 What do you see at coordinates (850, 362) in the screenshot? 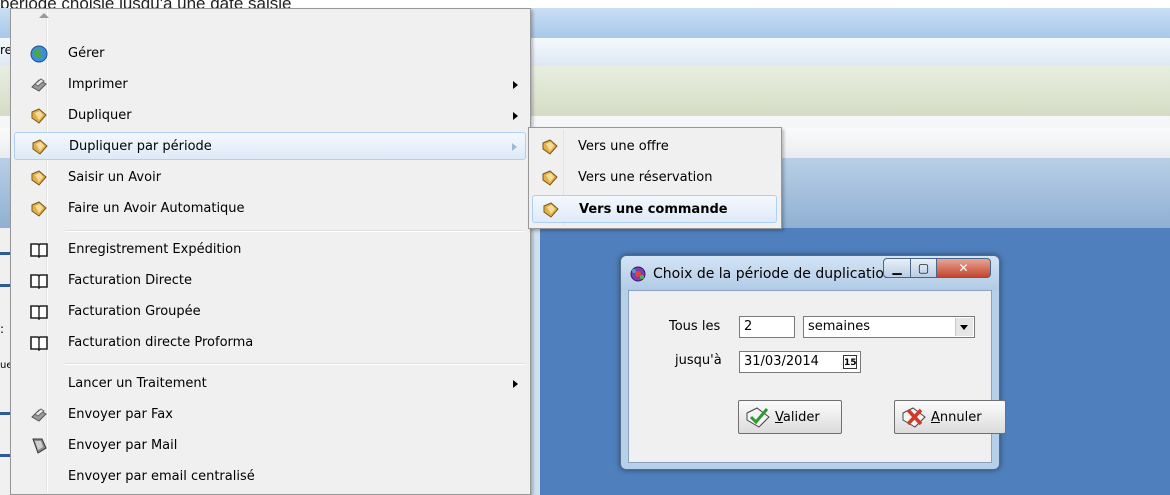
I see `calendar-icon: 15` at bounding box center [850, 362].